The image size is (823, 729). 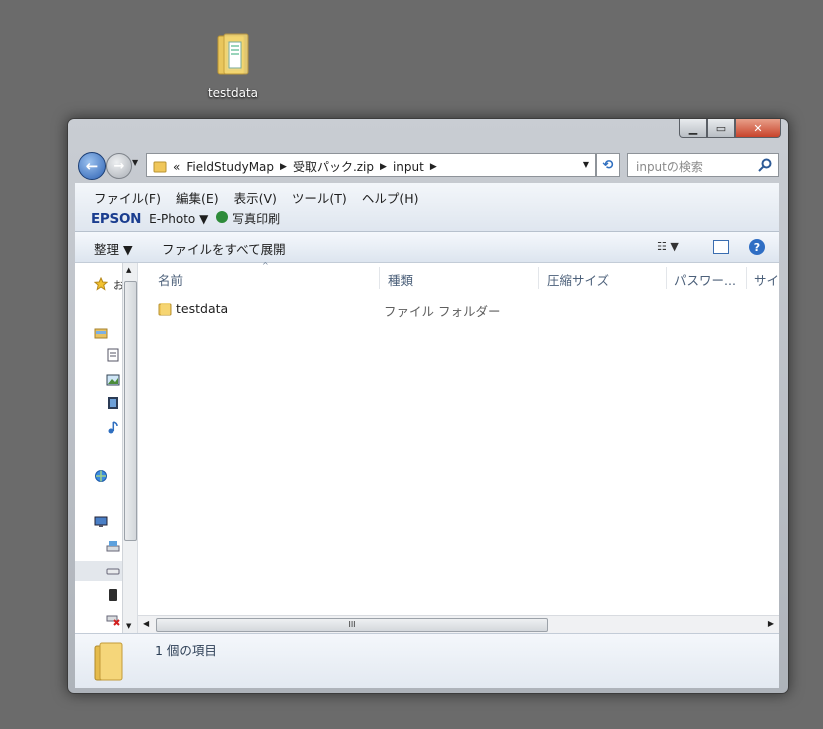 What do you see at coordinates (427, 247) in the screenshot?
I see `command-bar: 整理 ▼ ファイルをすべて展開 ☷ ▼ ?` at bounding box center [427, 247].